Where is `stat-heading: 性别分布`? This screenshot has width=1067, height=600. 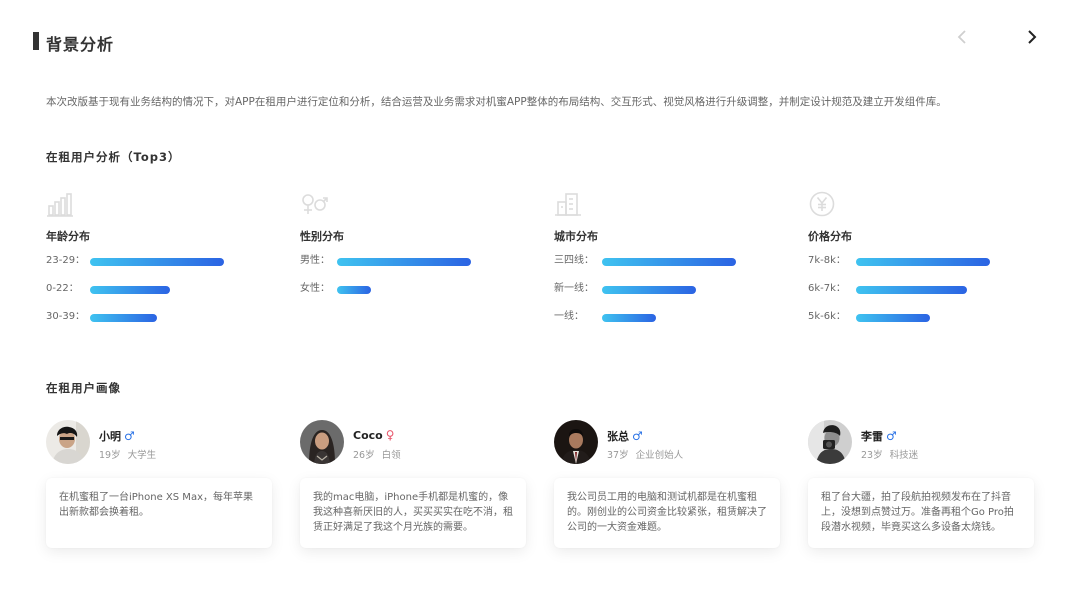
stat-heading: 性别分布 is located at coordinates (322, 236).